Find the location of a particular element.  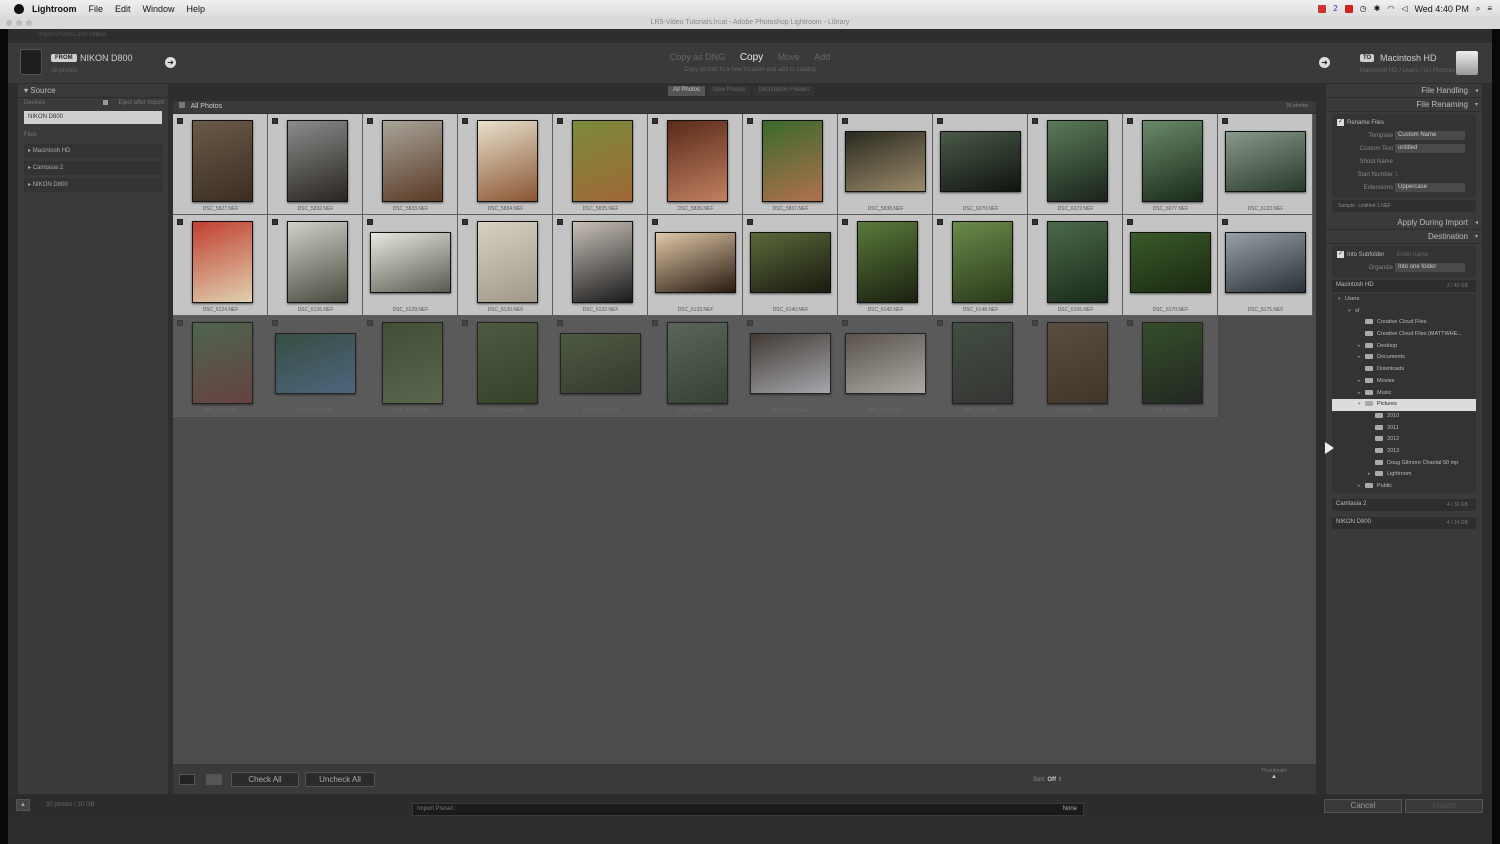

folder-tree-item: ▸ Desktop is located at coordinates (1404, 347).